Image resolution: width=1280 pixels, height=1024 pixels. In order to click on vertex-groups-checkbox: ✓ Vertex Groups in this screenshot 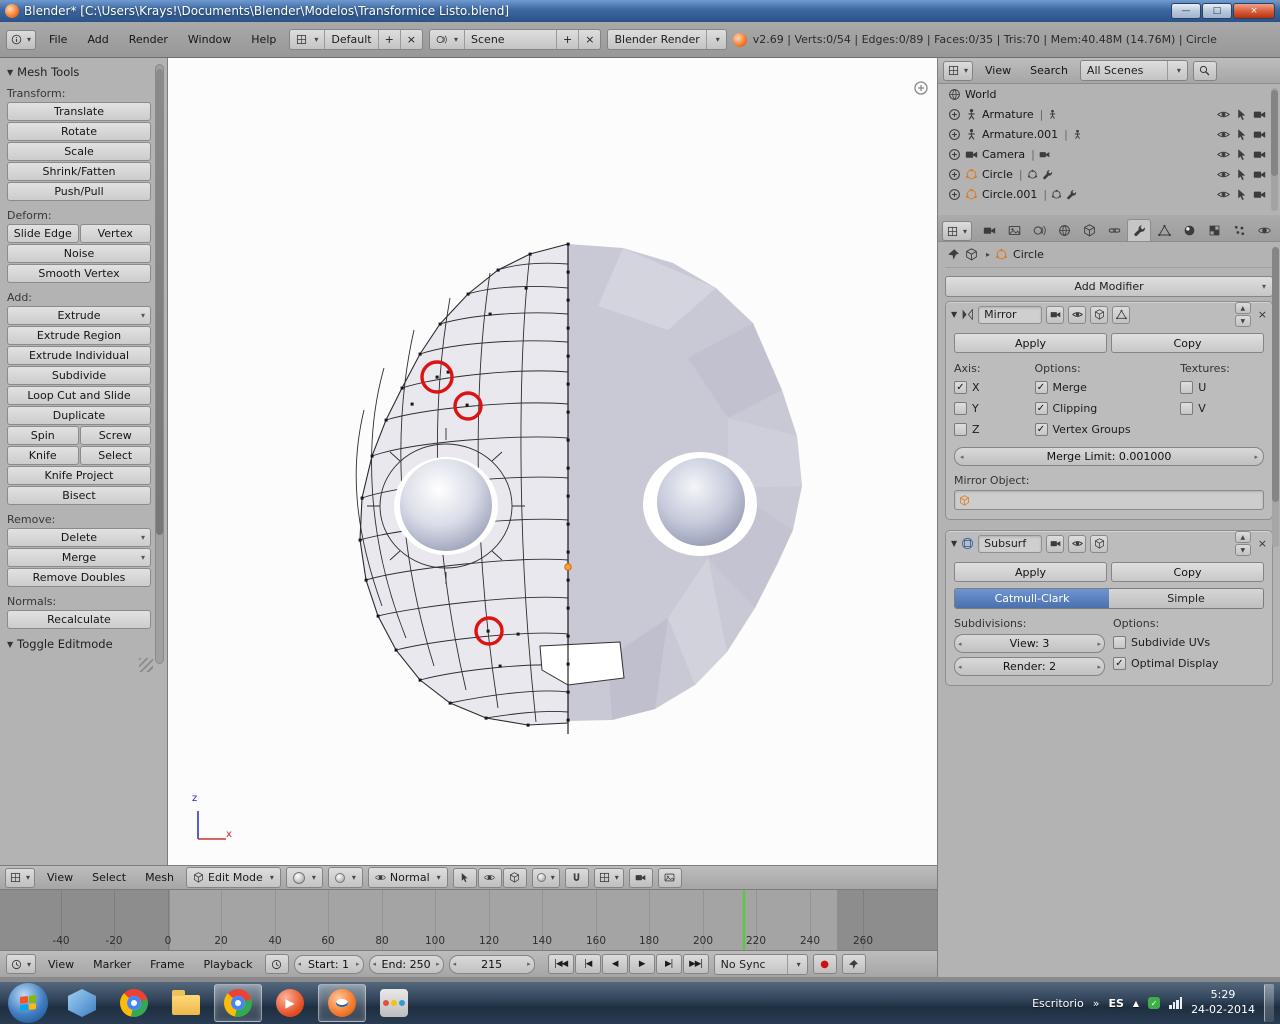, I will do `click(1104, 429)`.